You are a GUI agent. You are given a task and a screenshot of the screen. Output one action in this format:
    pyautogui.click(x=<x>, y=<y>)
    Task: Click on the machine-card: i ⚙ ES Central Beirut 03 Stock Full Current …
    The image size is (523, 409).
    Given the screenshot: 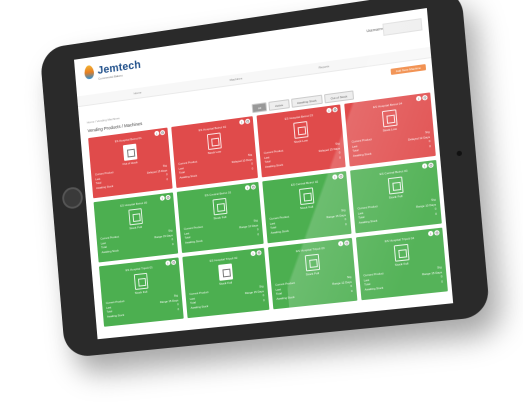 What is the action you would take?
    pyautogui.click(x=396, y=196)
    